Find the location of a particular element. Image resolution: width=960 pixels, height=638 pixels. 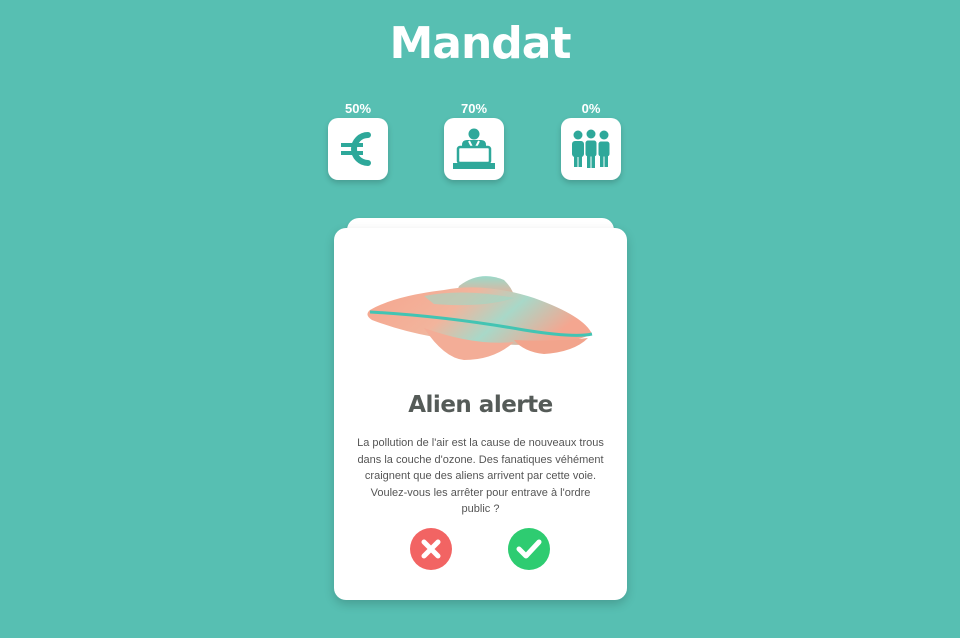

gauge-economy: 50% is located at coordinates (358, 140).